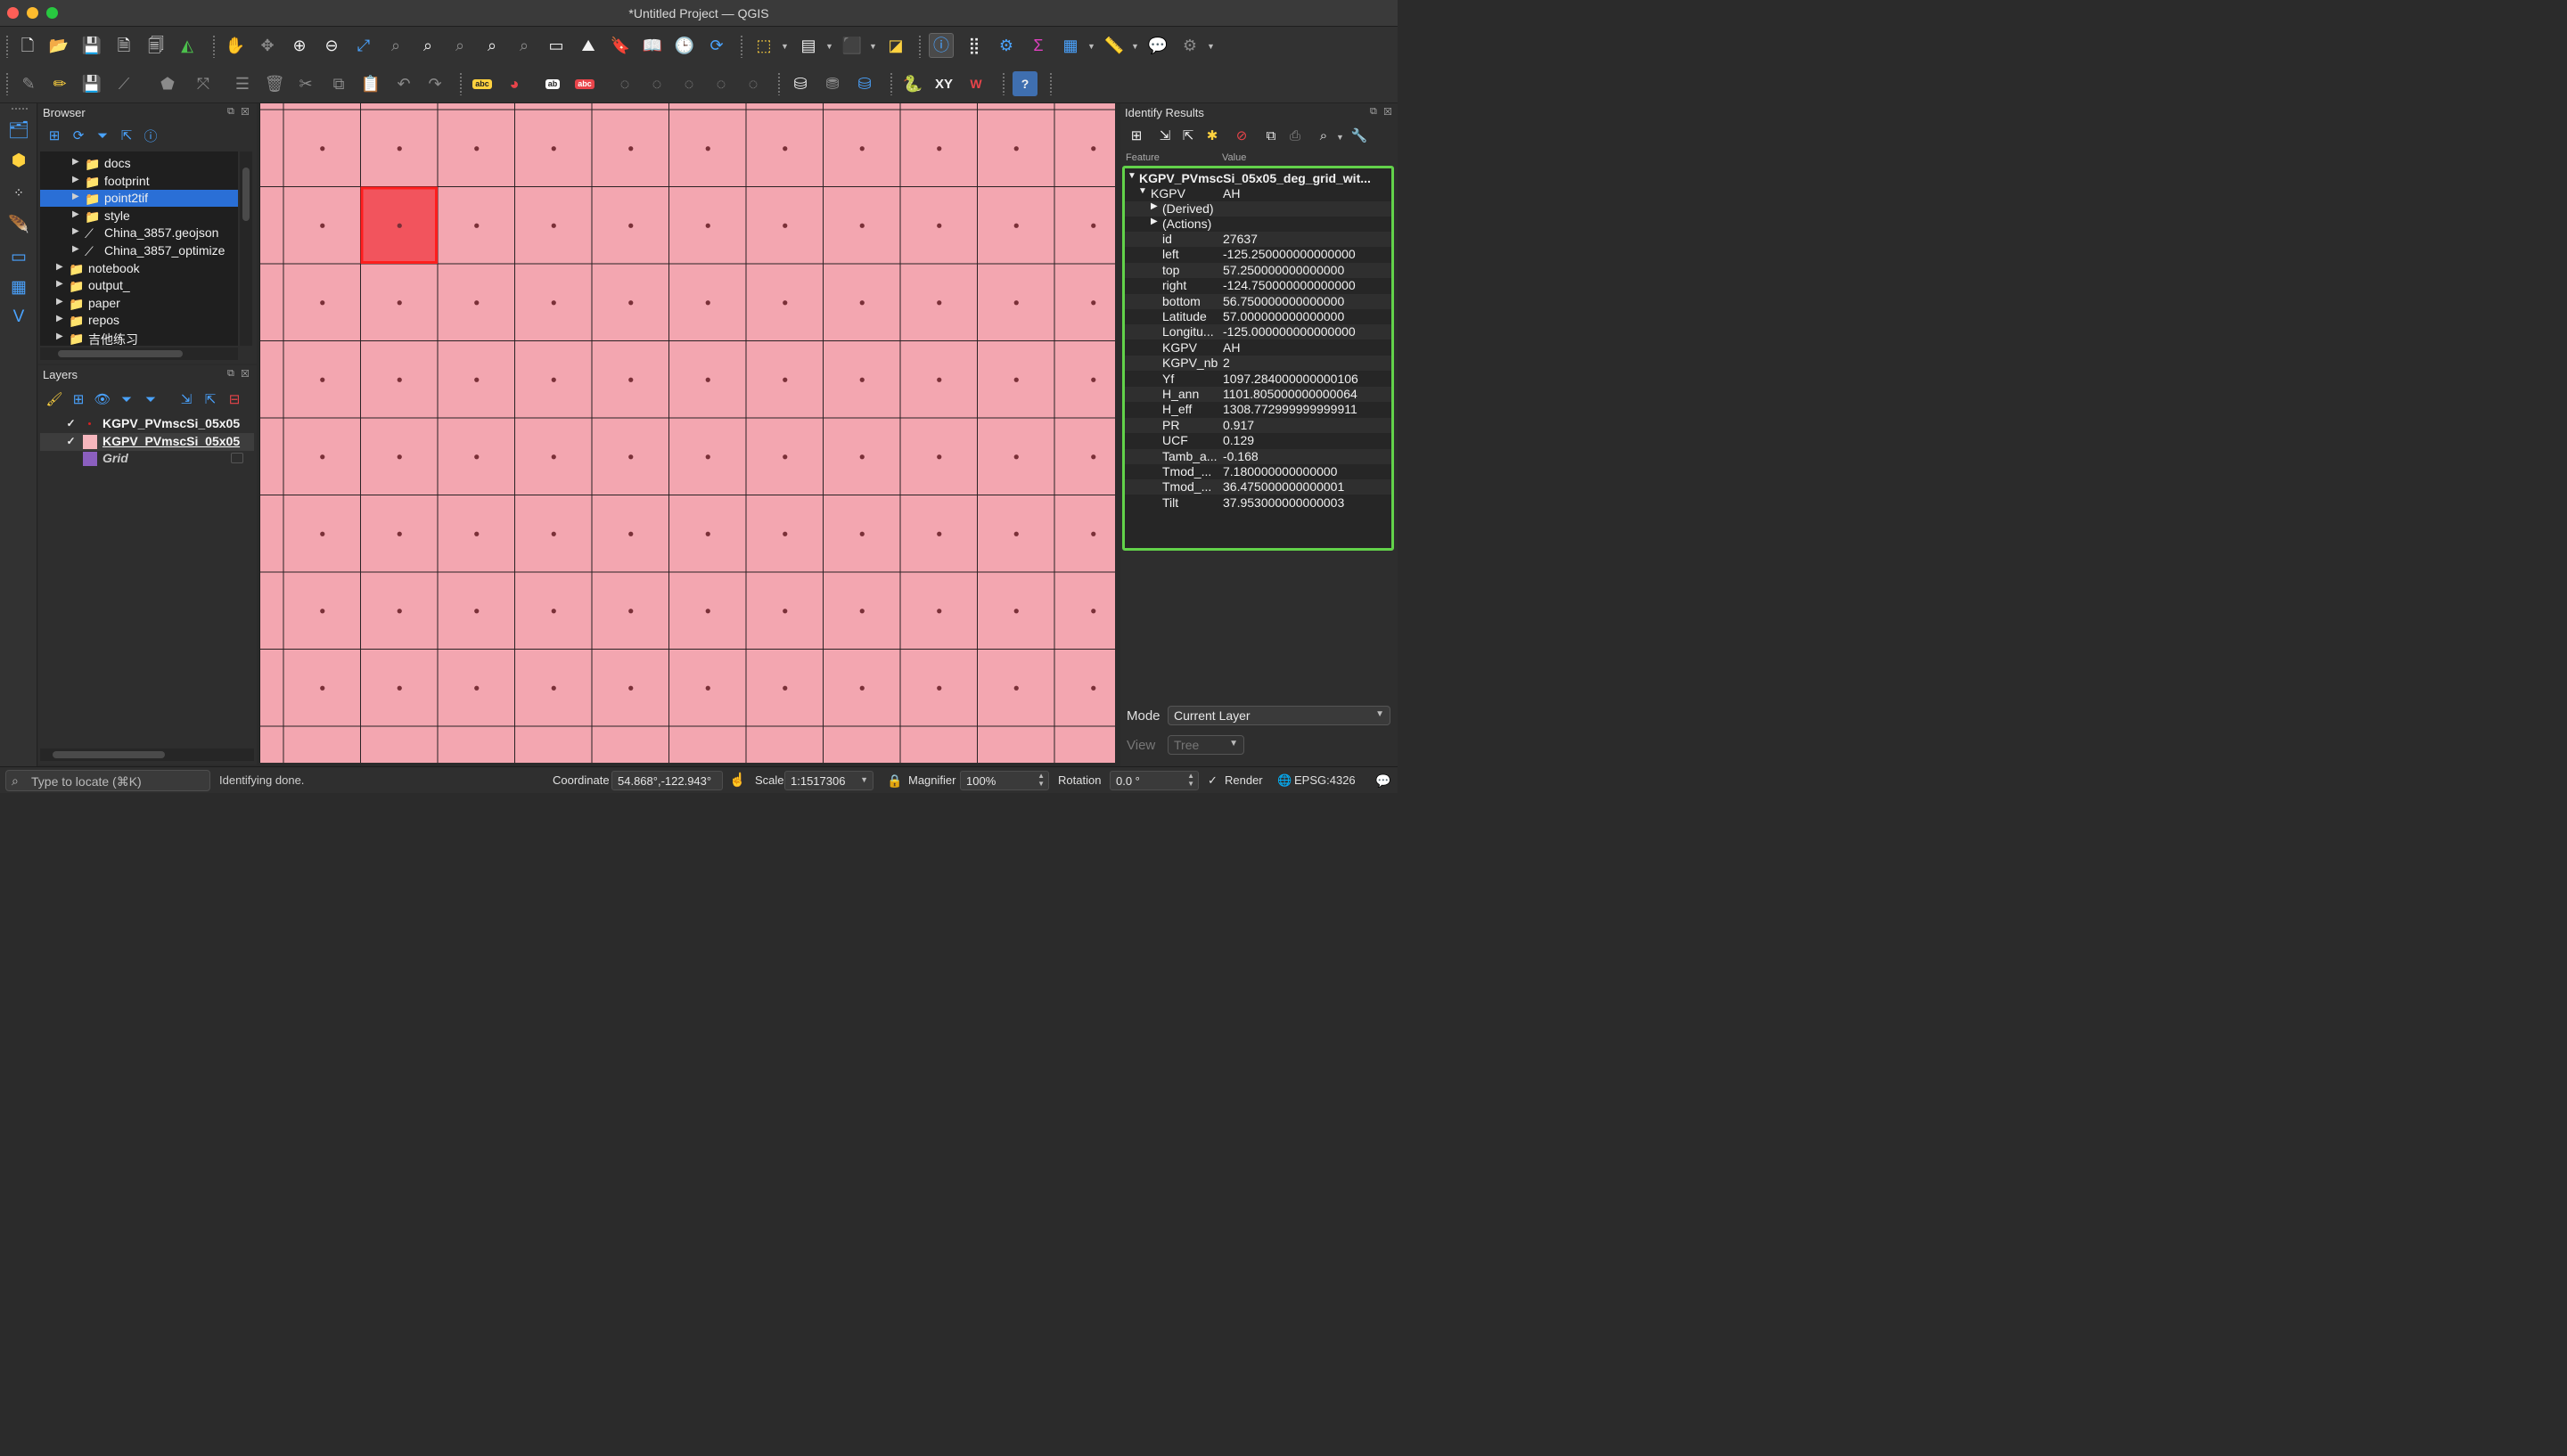 The image size is (2567, 1456). What do you see at coordinates (1295, 135) in the screenshot?
I see `print-response-icon: ⎙` at bounding box center [1295, 135].